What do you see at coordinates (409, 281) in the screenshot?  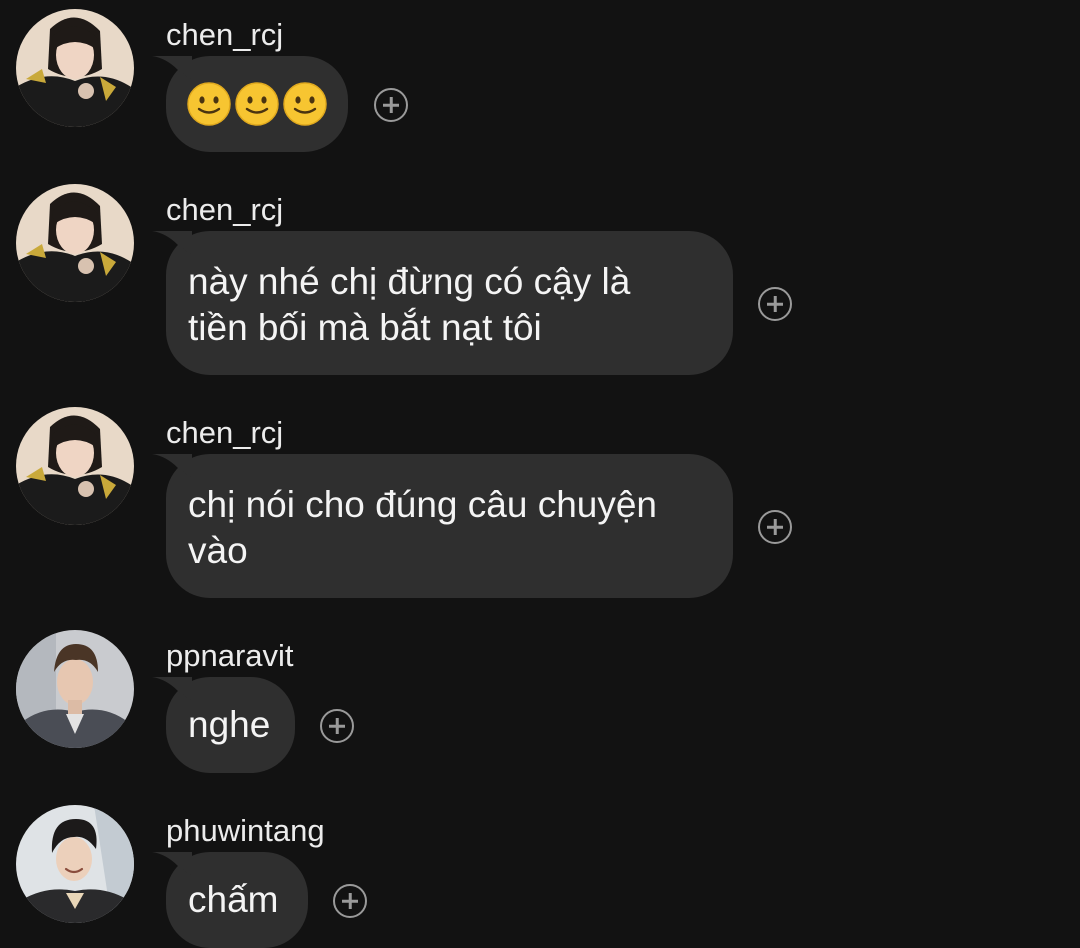 I see `message-text: này nhé chị đừng có cậy là` at bounding box center [409, 281].